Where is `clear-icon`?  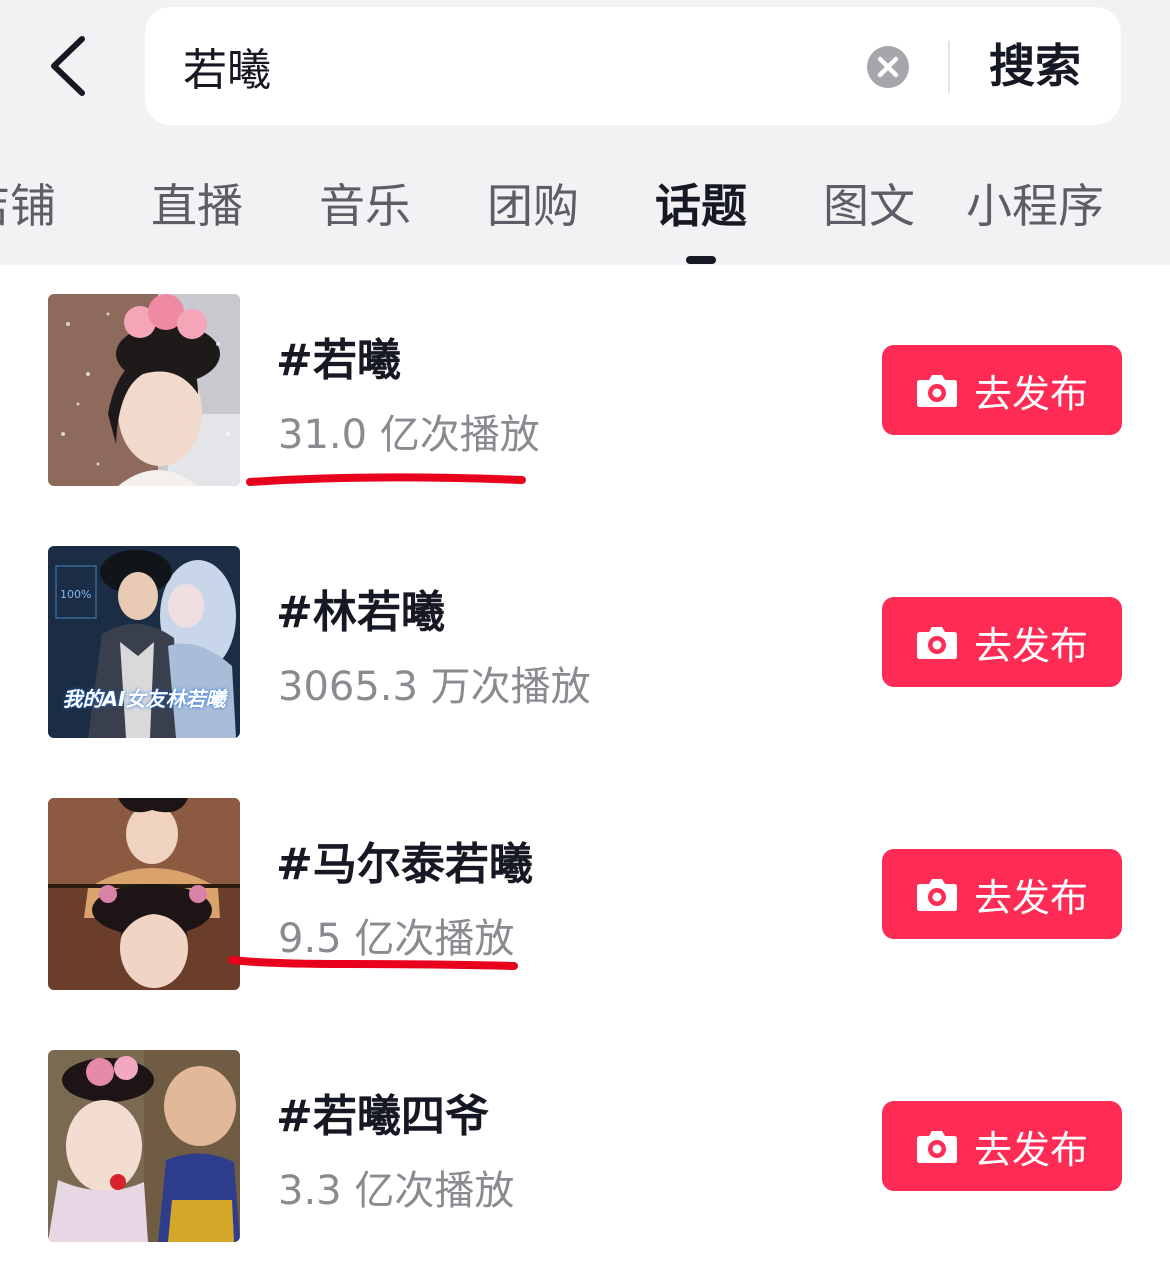
clear-icon is located at coordinates (888, 67).